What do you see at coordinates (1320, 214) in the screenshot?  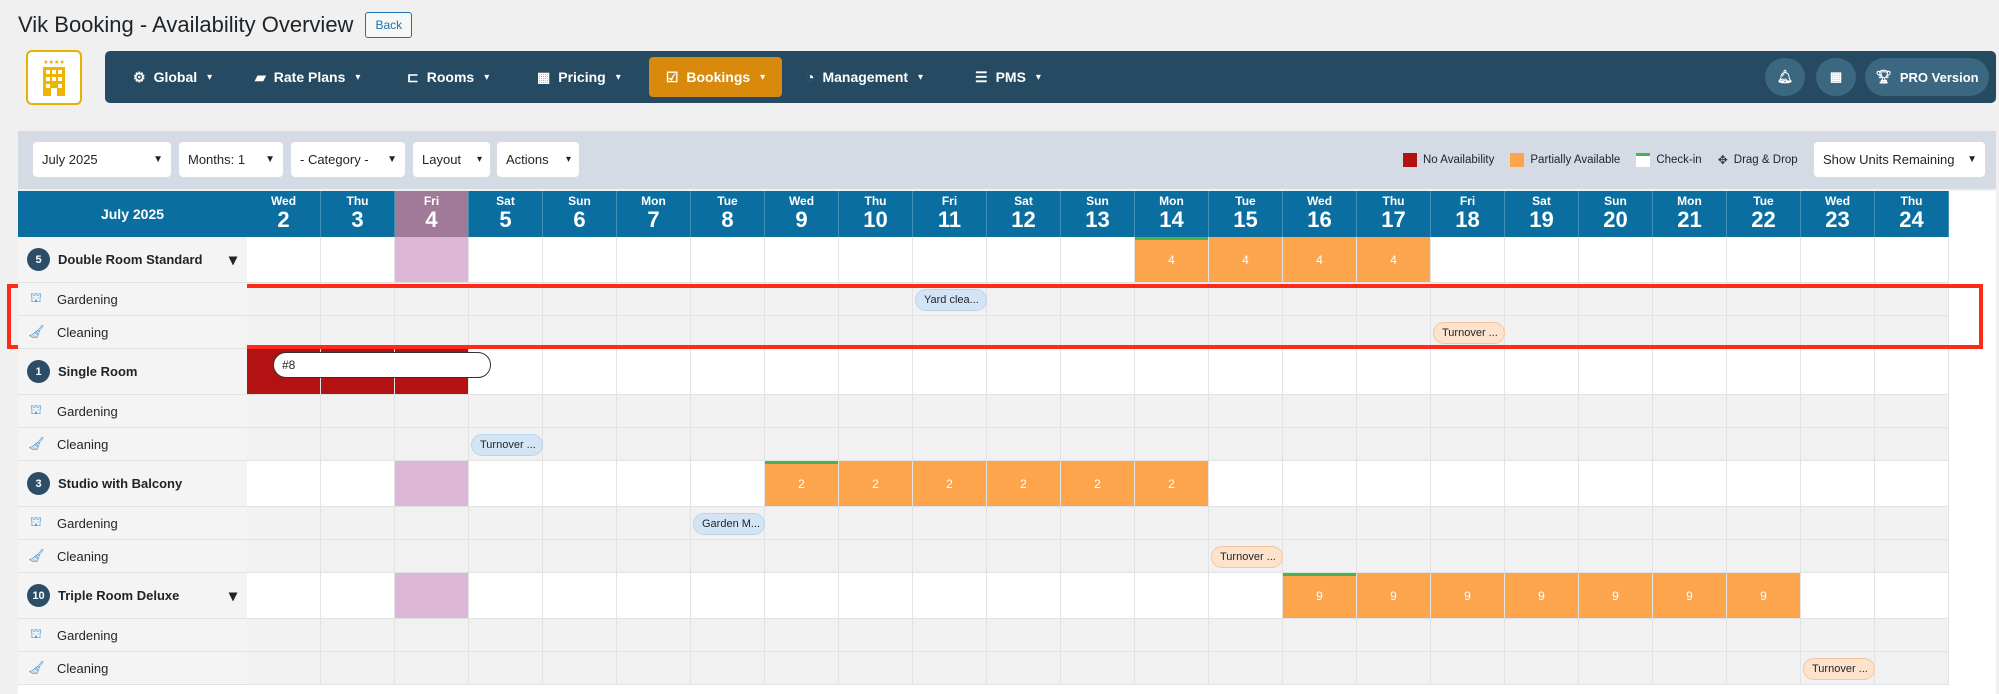 I see `day-header: Wed 16` at bounding box center [1320, 214].